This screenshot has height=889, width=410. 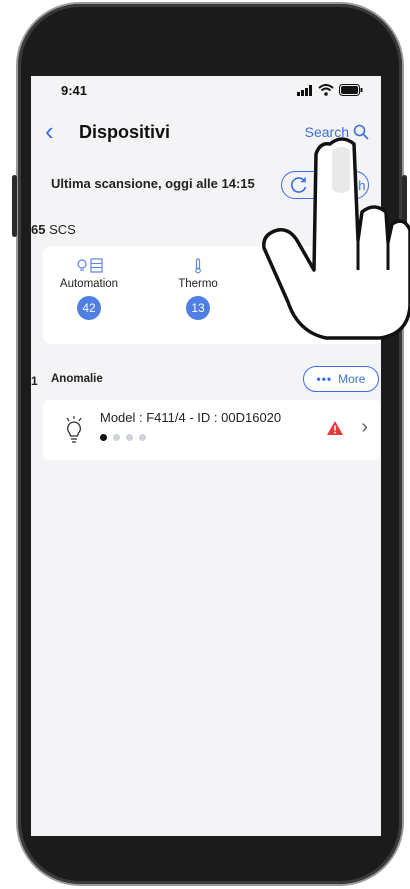 What do you see at coordinates (326, 90) in the screenshot?
I see `wifi-icon` at bounding box center [326, 90].